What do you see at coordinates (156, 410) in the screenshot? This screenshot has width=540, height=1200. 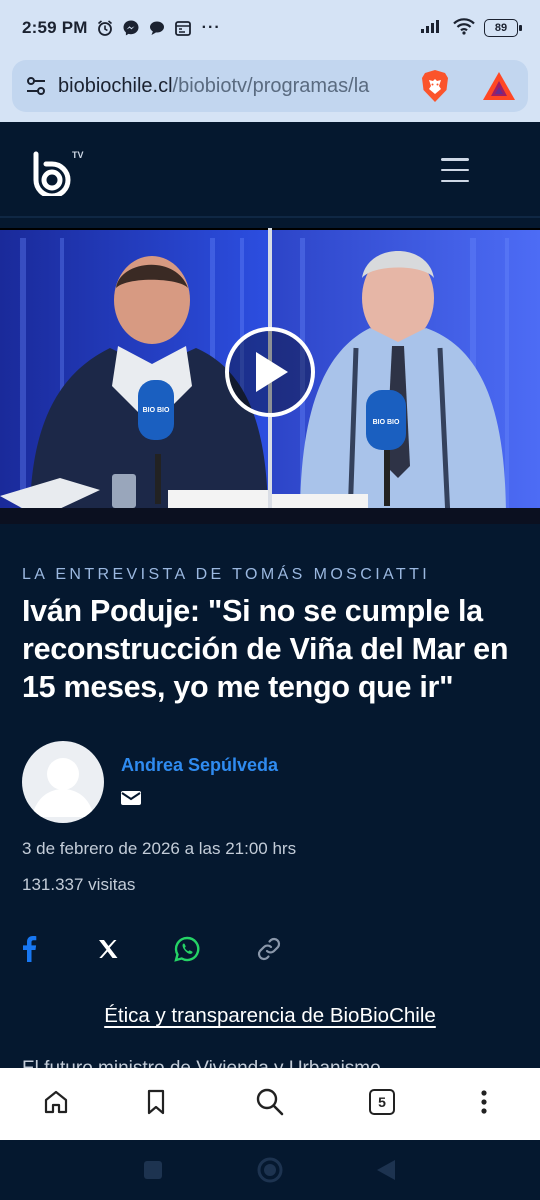 I see `mic-label-left: BIO BIO` at bounding box center [156, 410].